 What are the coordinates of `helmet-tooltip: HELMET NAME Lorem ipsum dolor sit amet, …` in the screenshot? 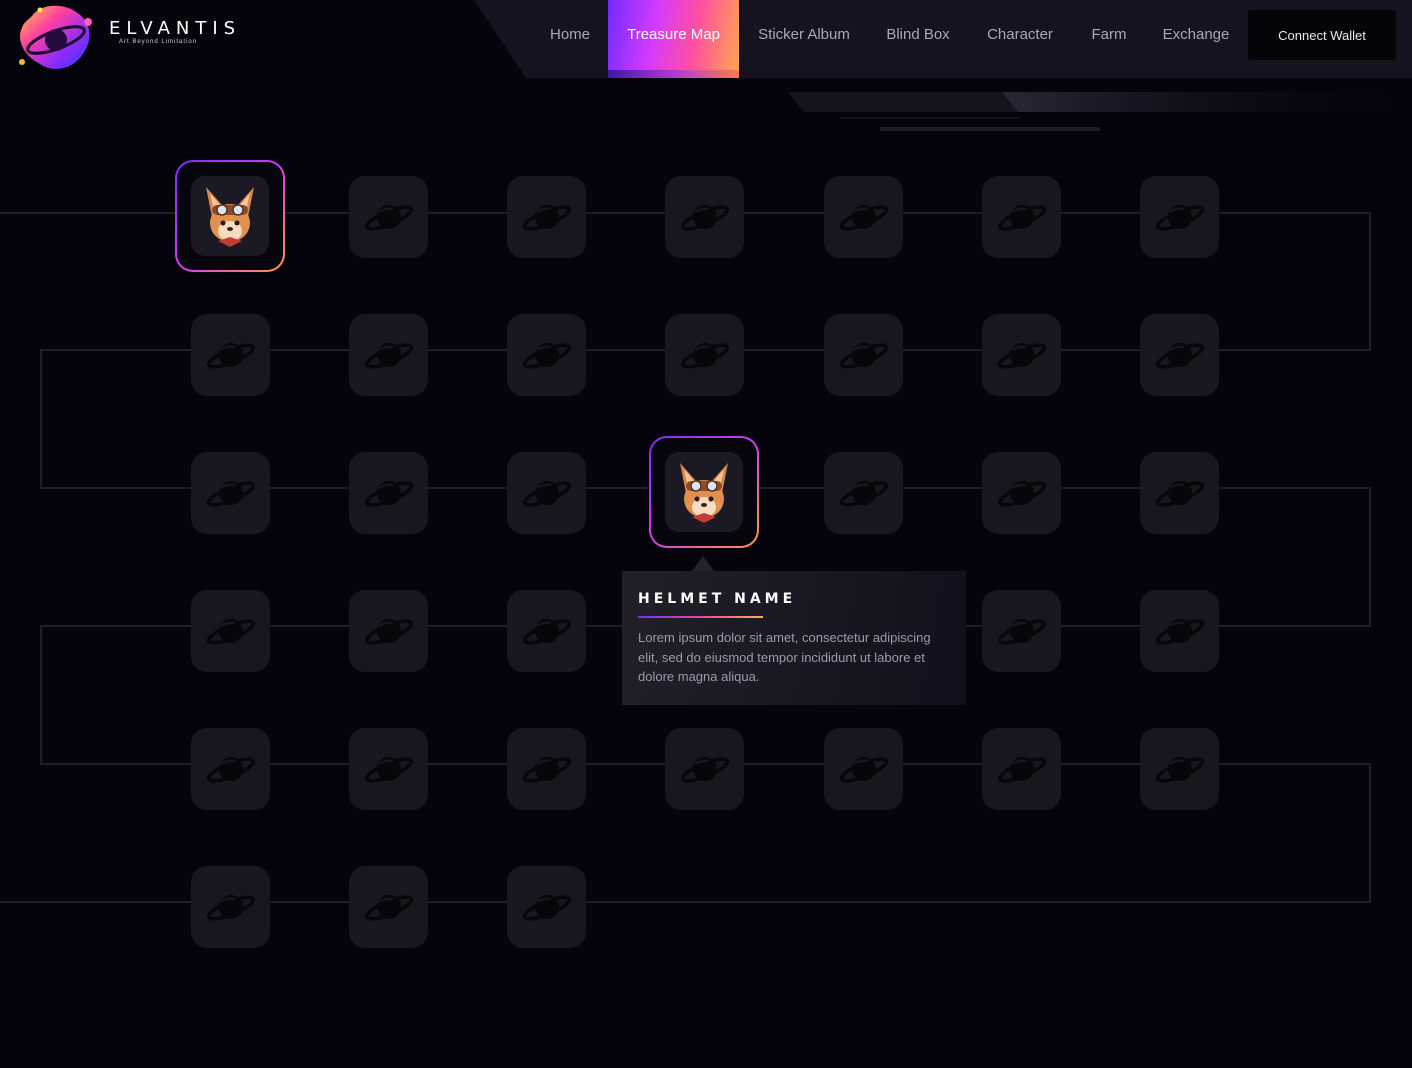 It's located at (794, 638).